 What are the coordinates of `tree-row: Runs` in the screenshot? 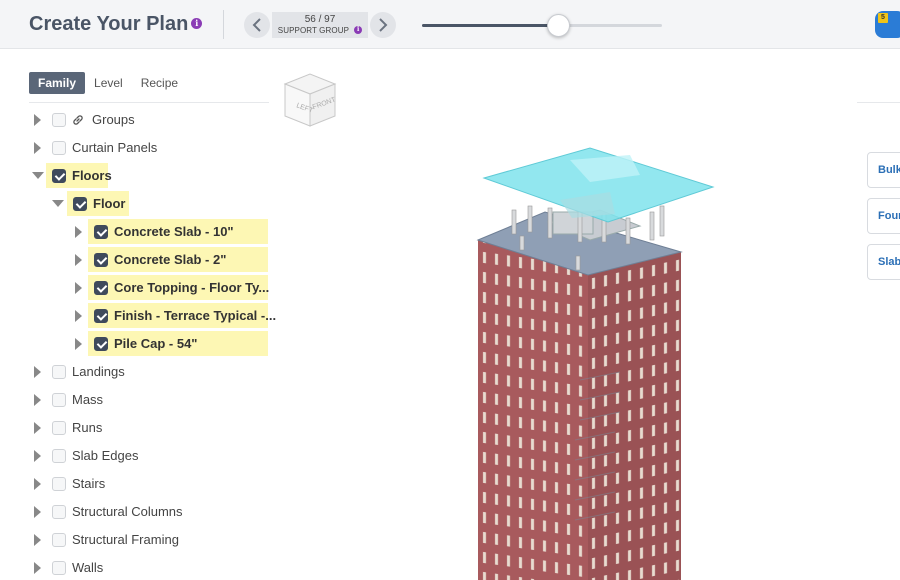 It's located at (140, 428).